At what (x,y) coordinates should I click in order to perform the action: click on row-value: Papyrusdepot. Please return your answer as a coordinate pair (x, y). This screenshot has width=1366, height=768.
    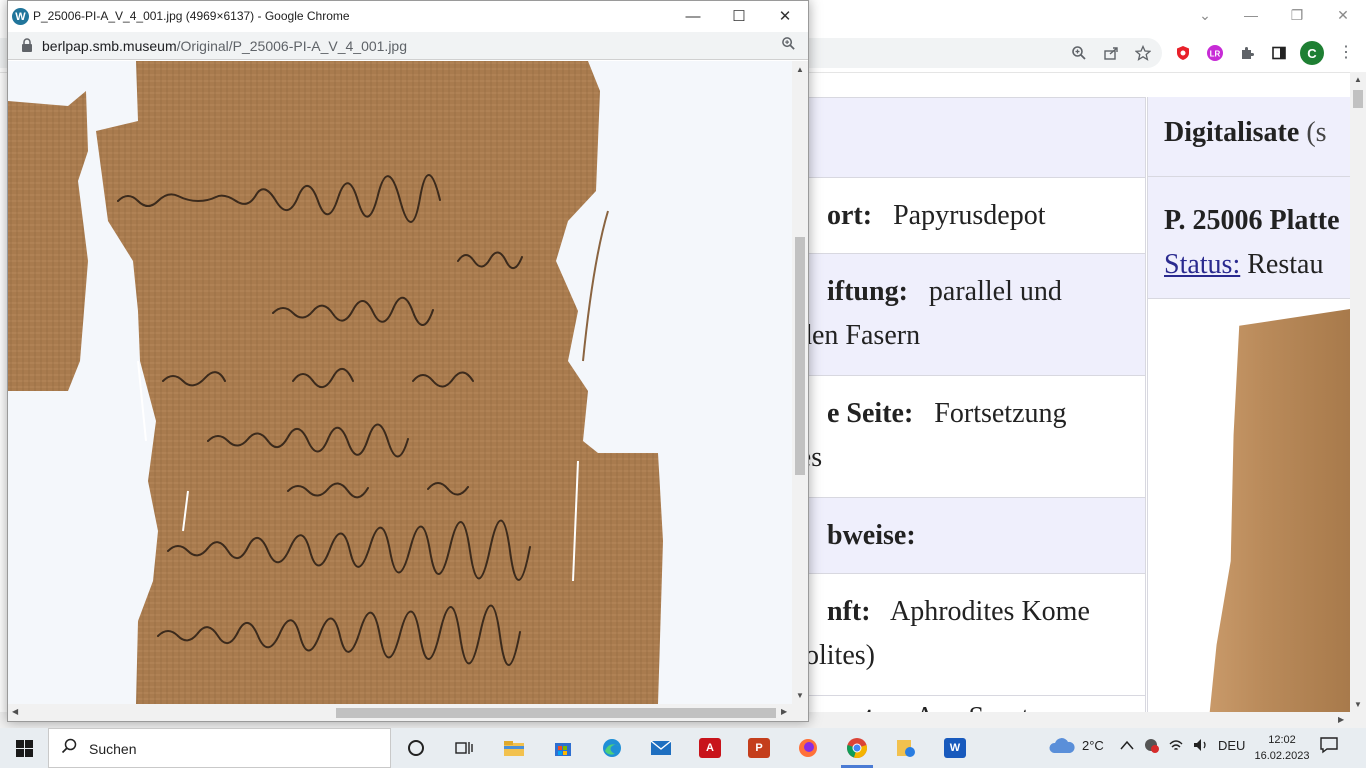
    Looking at the image, I should click on (969, 215).